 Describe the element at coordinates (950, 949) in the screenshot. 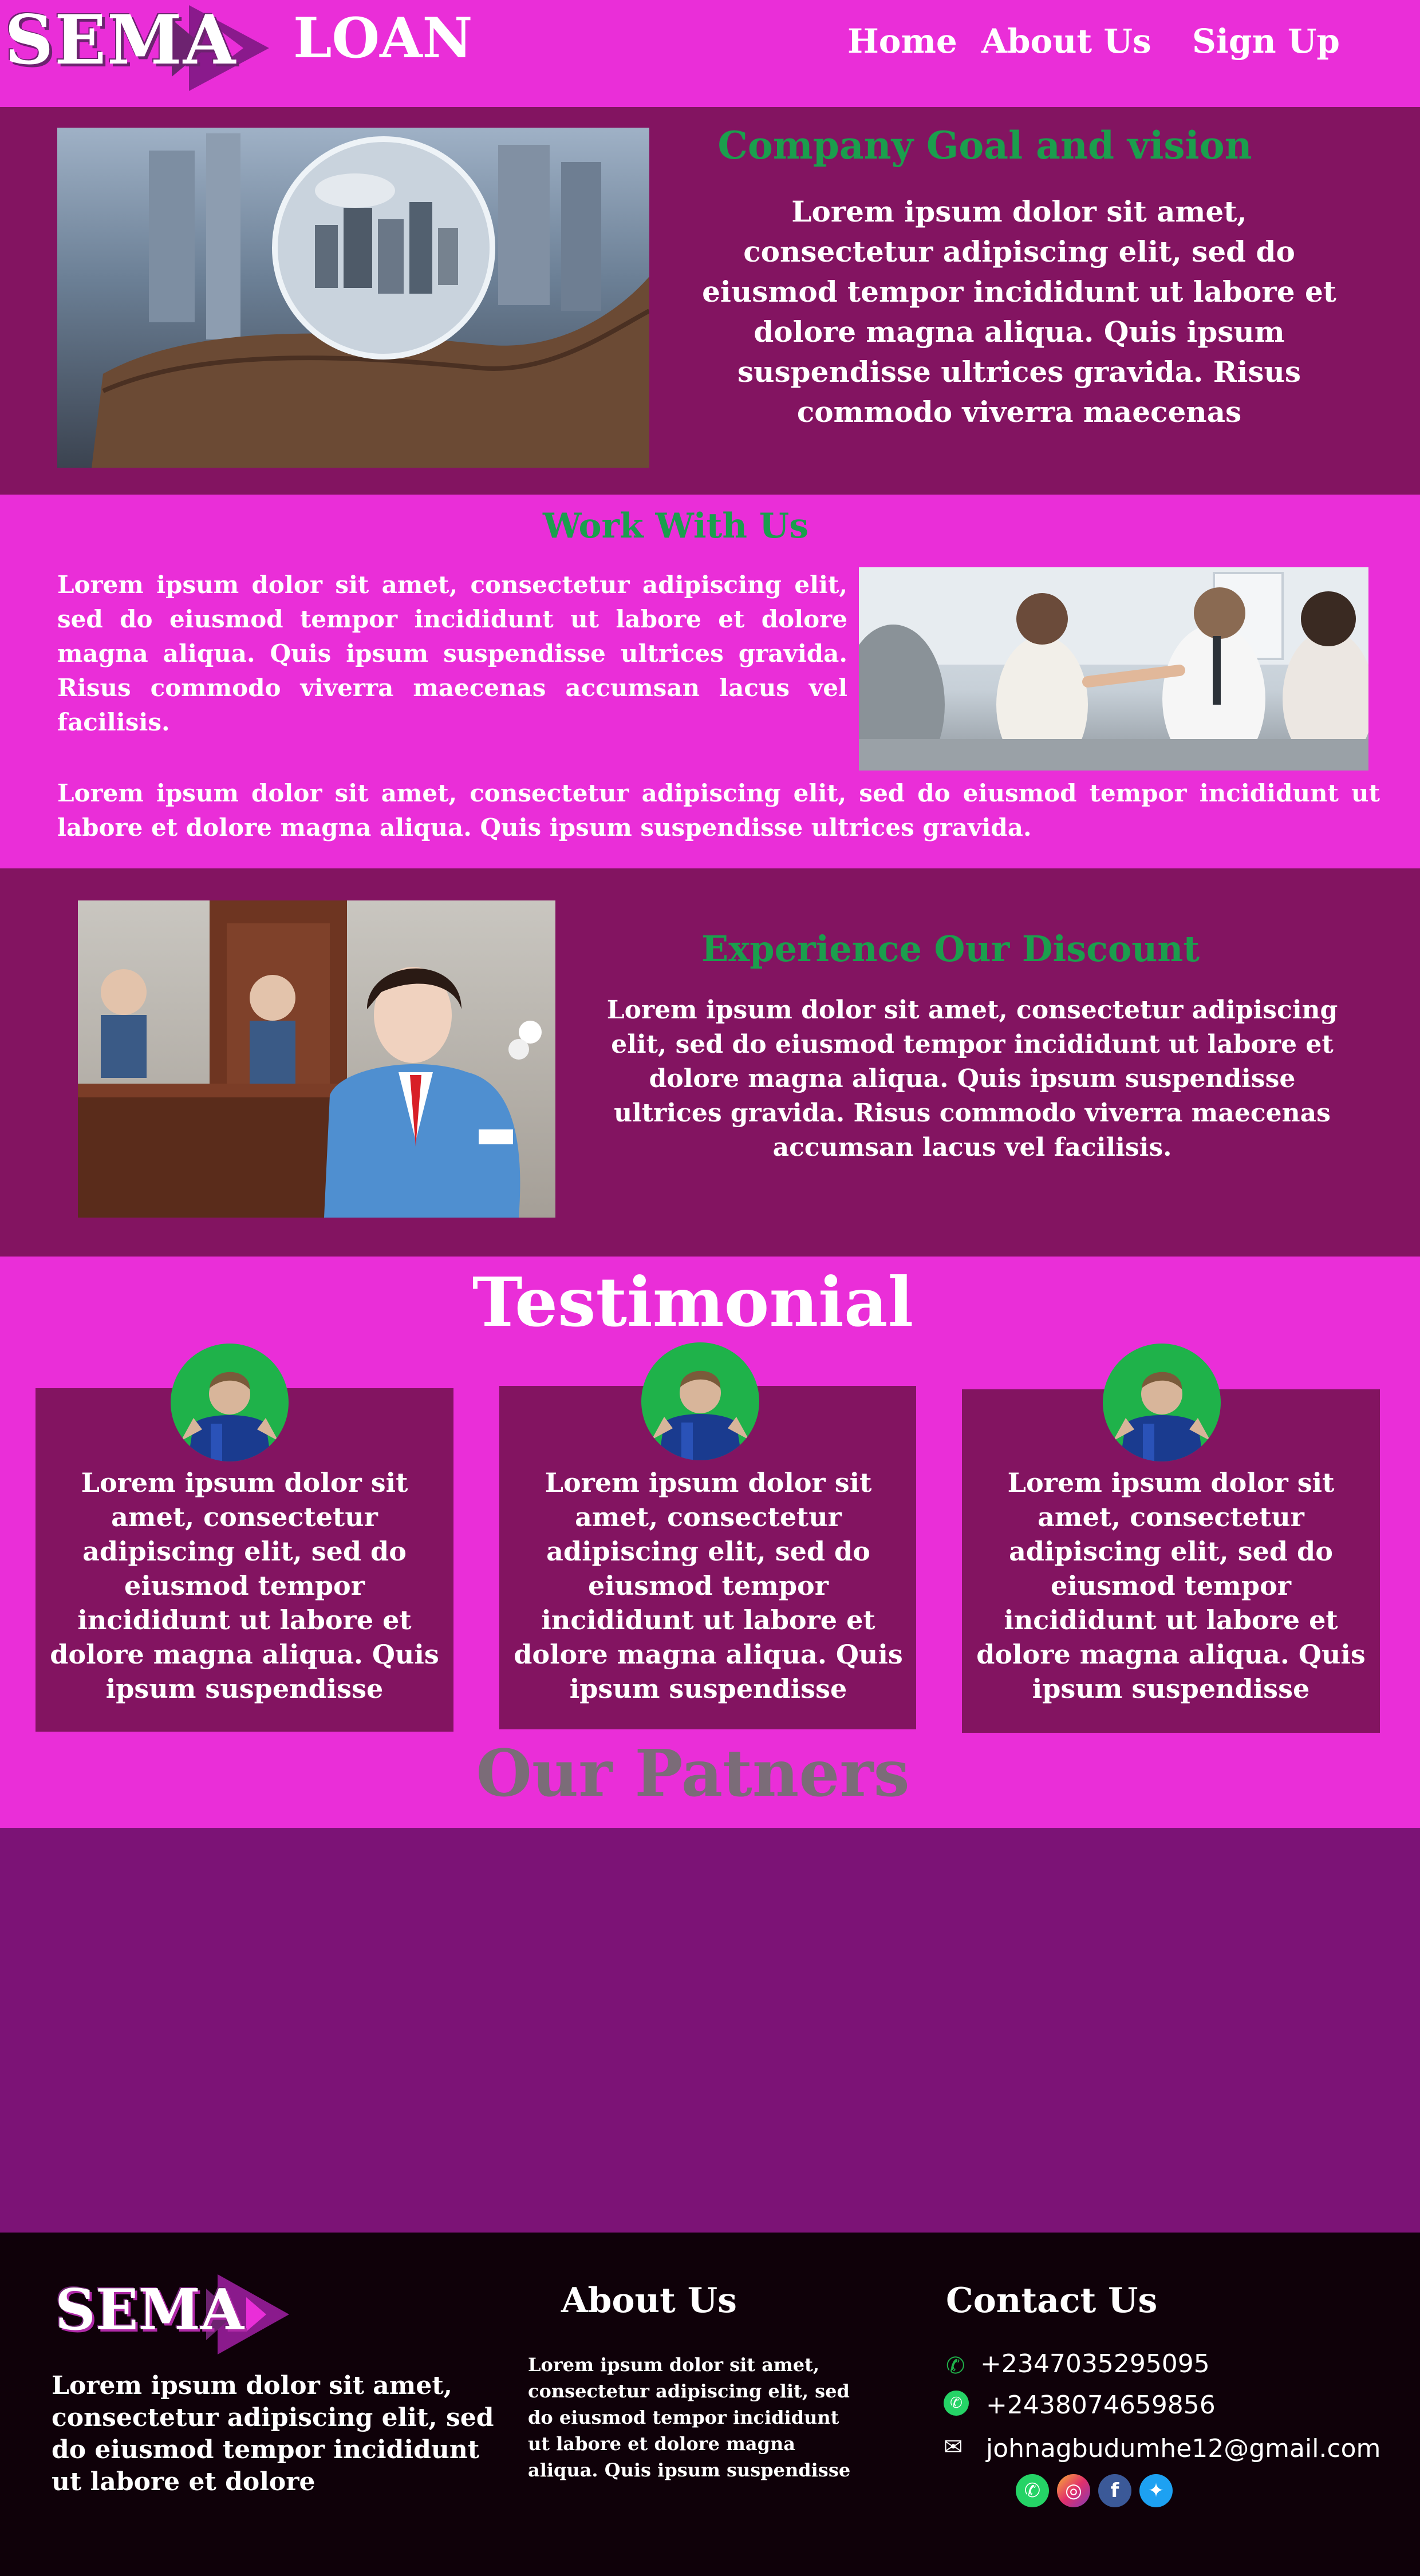

I see `discount-title: Experience Our Discount` at that location.